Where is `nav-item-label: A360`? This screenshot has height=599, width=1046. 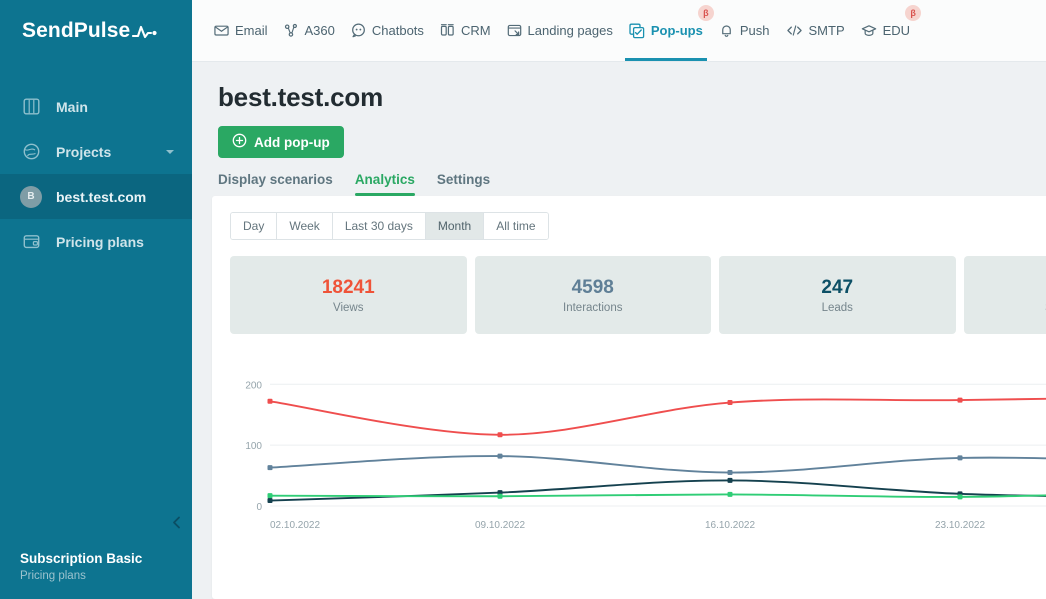 nav-item-label: A360 is located at coordinates (319, 30).